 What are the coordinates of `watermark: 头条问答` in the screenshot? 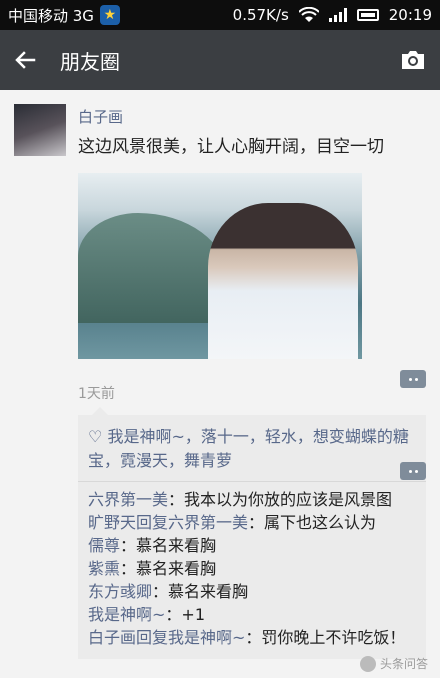 It's located at (393, 663).